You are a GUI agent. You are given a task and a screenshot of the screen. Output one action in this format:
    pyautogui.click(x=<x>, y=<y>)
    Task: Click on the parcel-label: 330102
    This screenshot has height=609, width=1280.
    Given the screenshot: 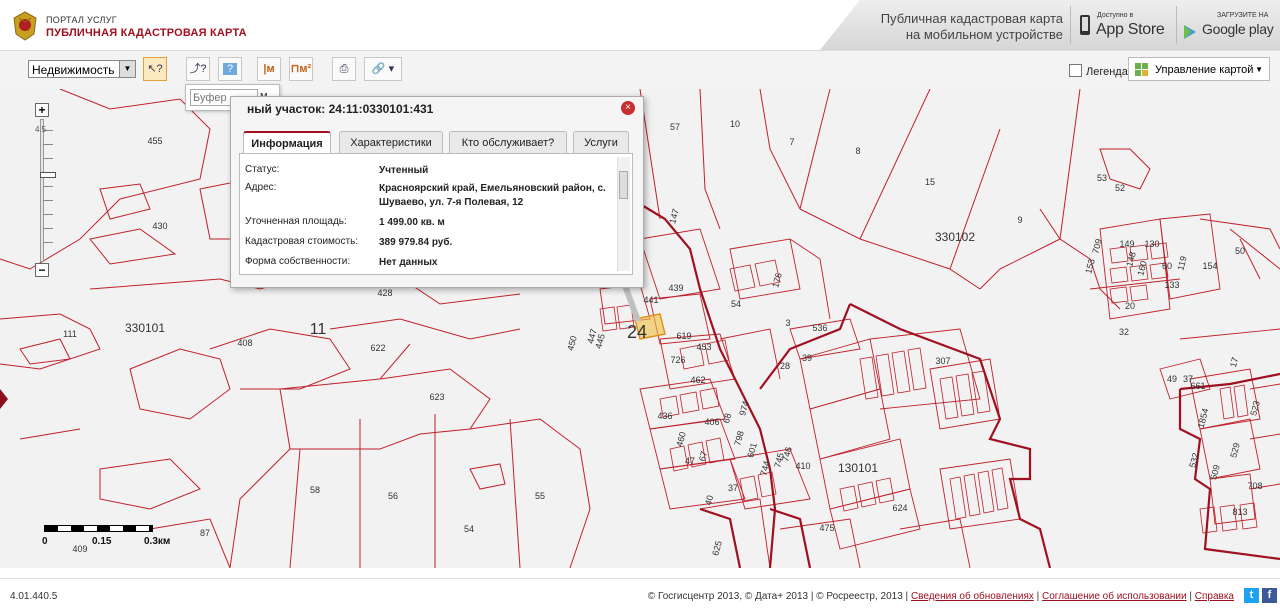 What is the action you would take?
    pyautogui.click(x=955, y=237)
    